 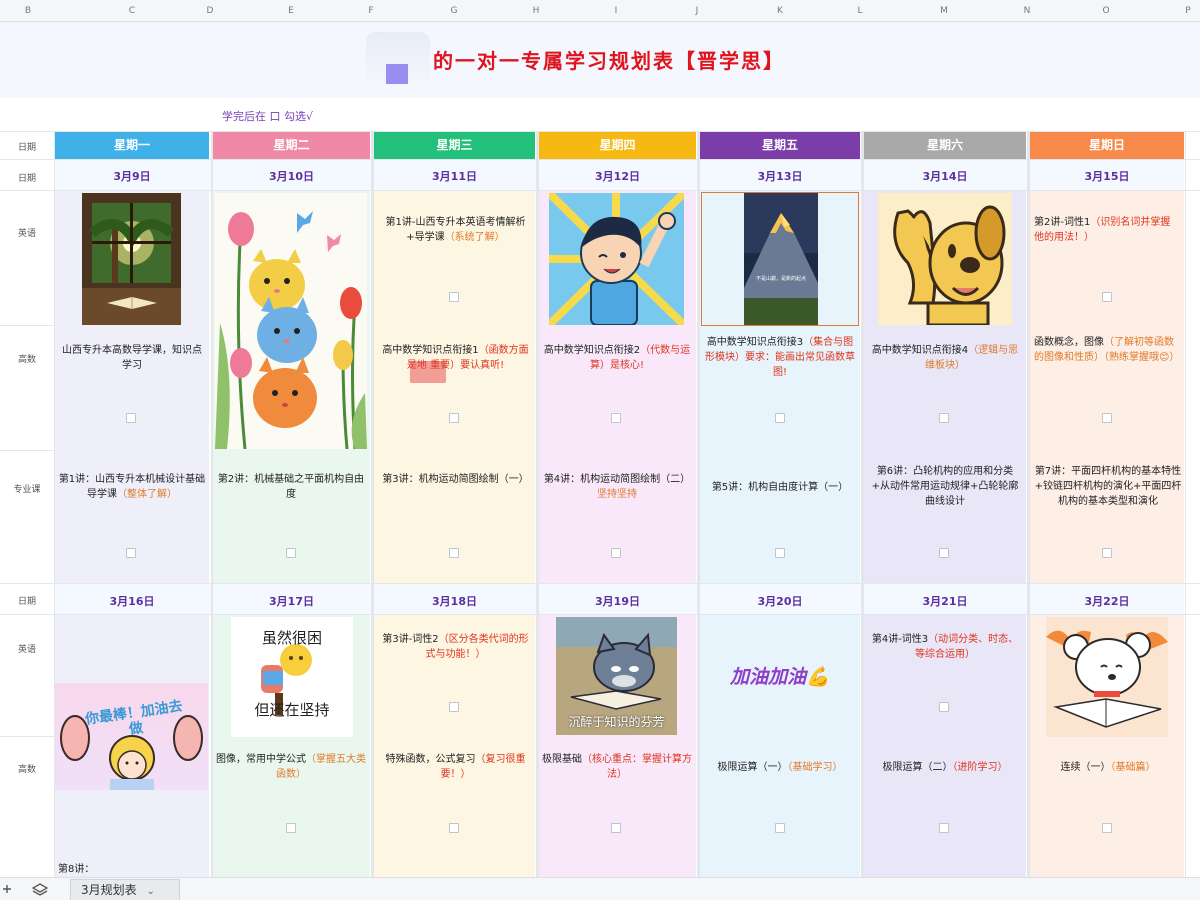 What do you see at coordinates (616, 676) in the screenshot?
I see `tom-cat-reading-image: 沉醉于知识的芬芳` at bounding box center [616, 676].